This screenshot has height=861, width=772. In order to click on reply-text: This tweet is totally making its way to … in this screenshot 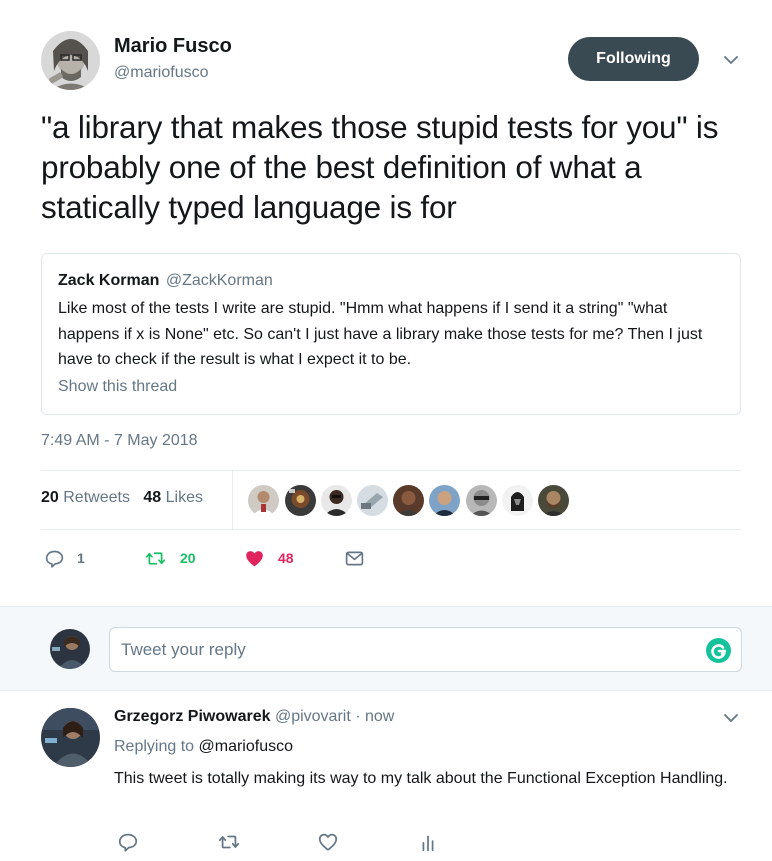, I will do `click(421, 778)`.